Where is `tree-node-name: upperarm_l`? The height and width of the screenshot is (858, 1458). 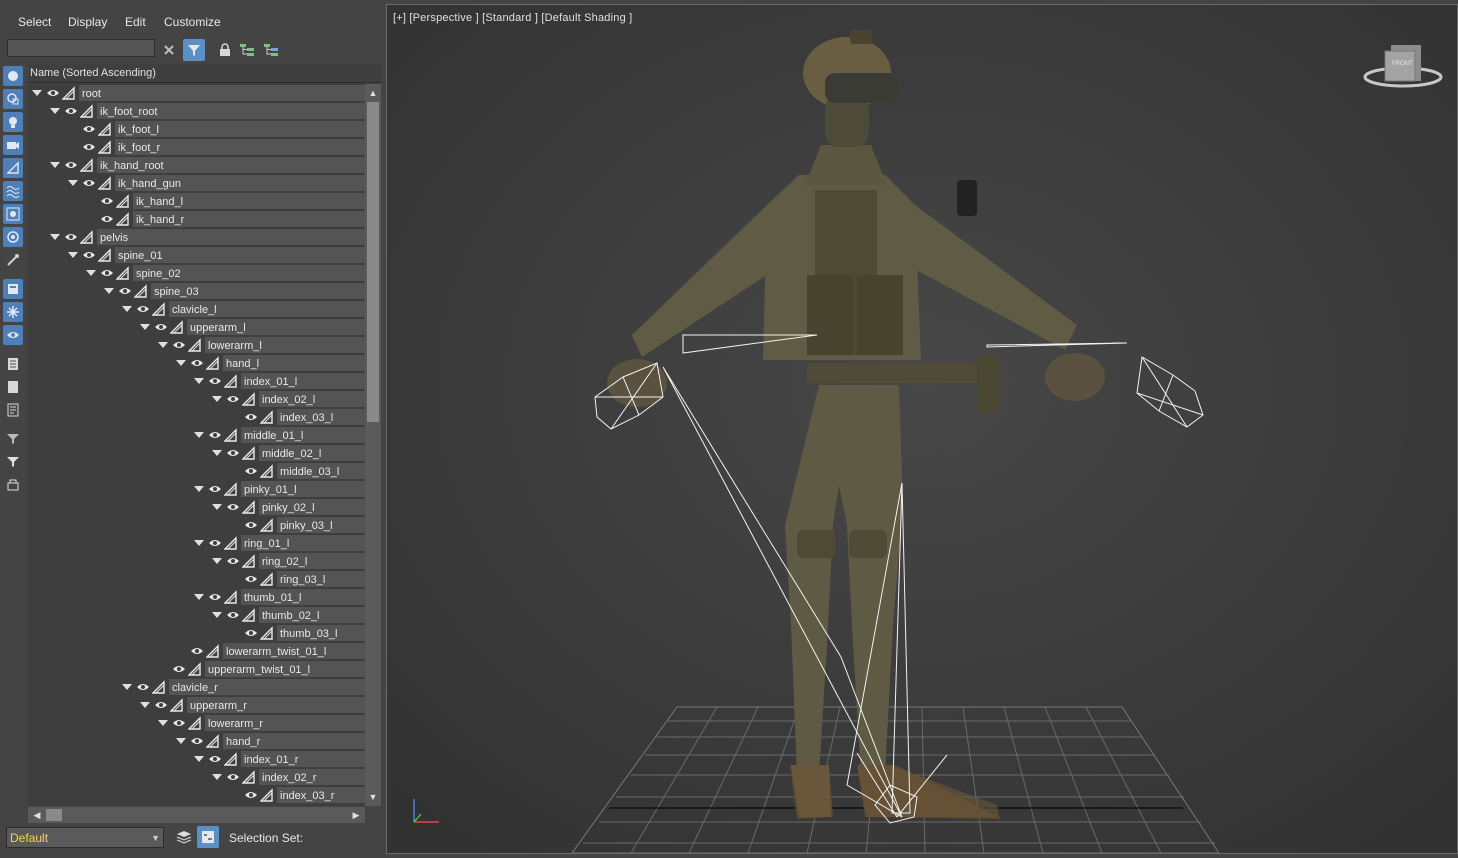 tree-node-name: upperarm_l is located at coordinates (276, 327).